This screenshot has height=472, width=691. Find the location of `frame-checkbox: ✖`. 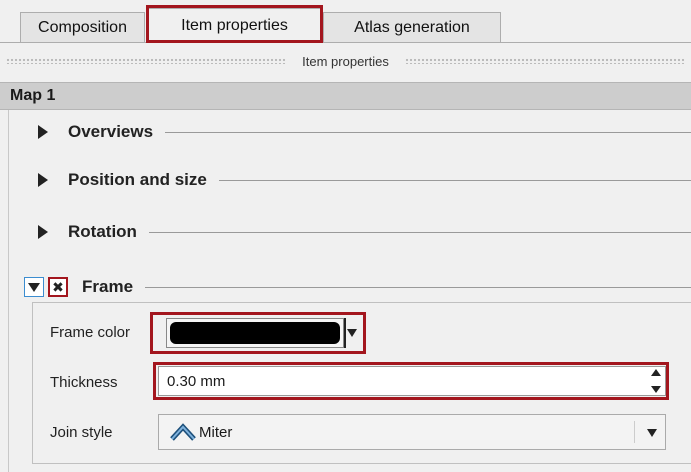

frame-checkbox: ✖ is located at coordinates (58, 287).